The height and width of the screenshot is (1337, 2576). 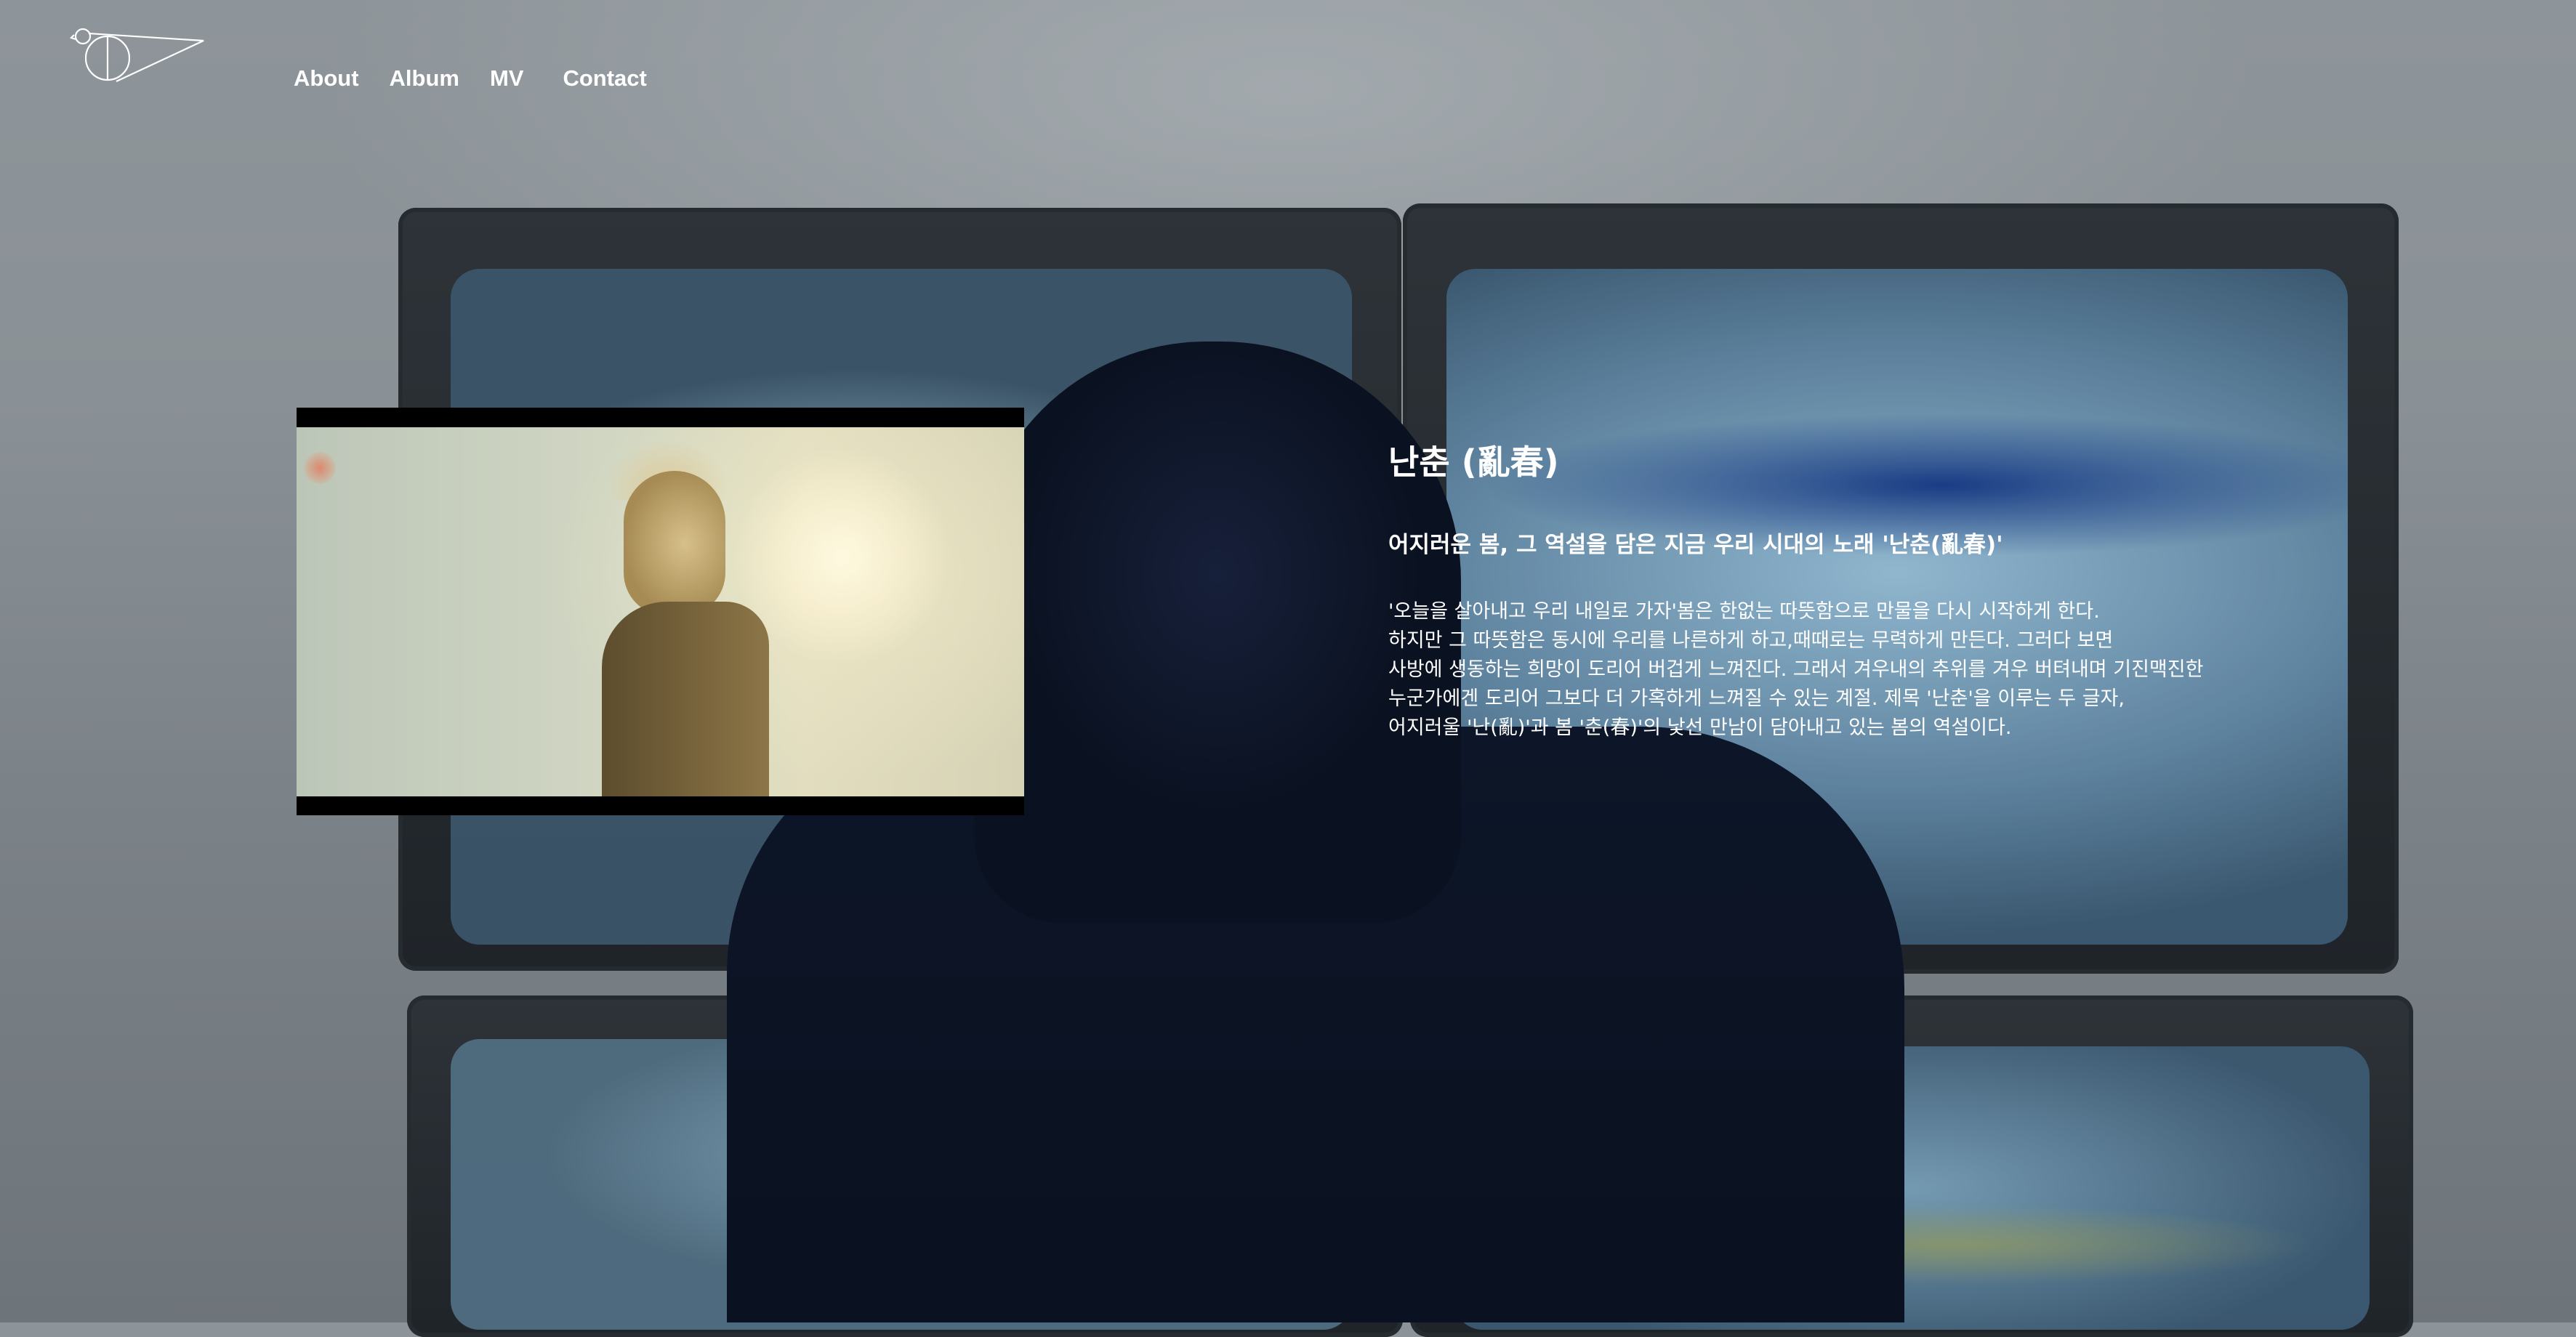 I want to click on bird-logo-icon, so click(x=136, y=55).